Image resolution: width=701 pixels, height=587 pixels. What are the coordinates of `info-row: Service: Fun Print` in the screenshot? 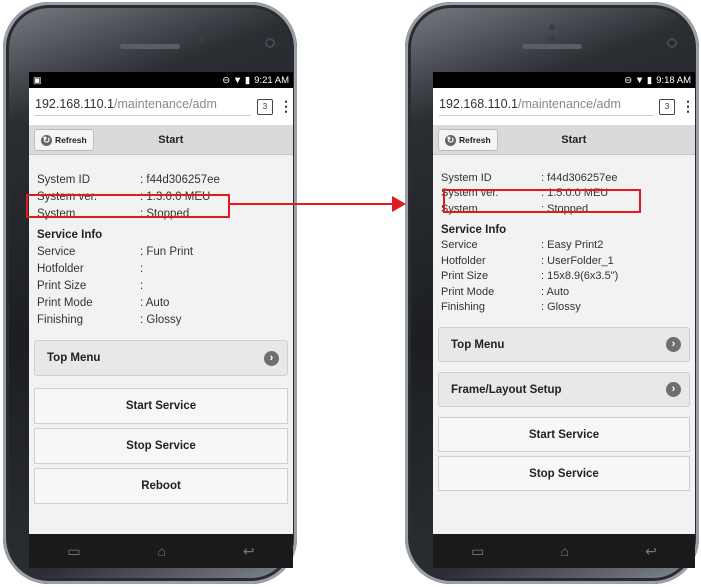 It's located at (115, 251).